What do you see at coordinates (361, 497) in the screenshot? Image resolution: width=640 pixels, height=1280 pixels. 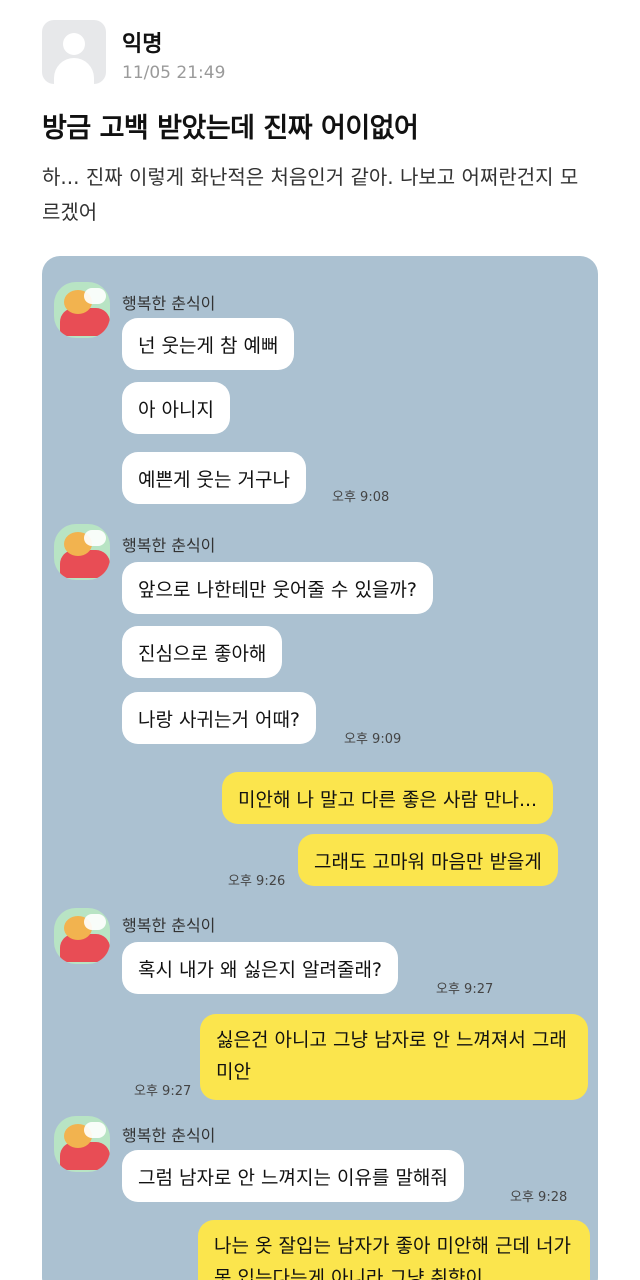 I see `message-time: 오후 9:08` at bounding box center [361, 497].